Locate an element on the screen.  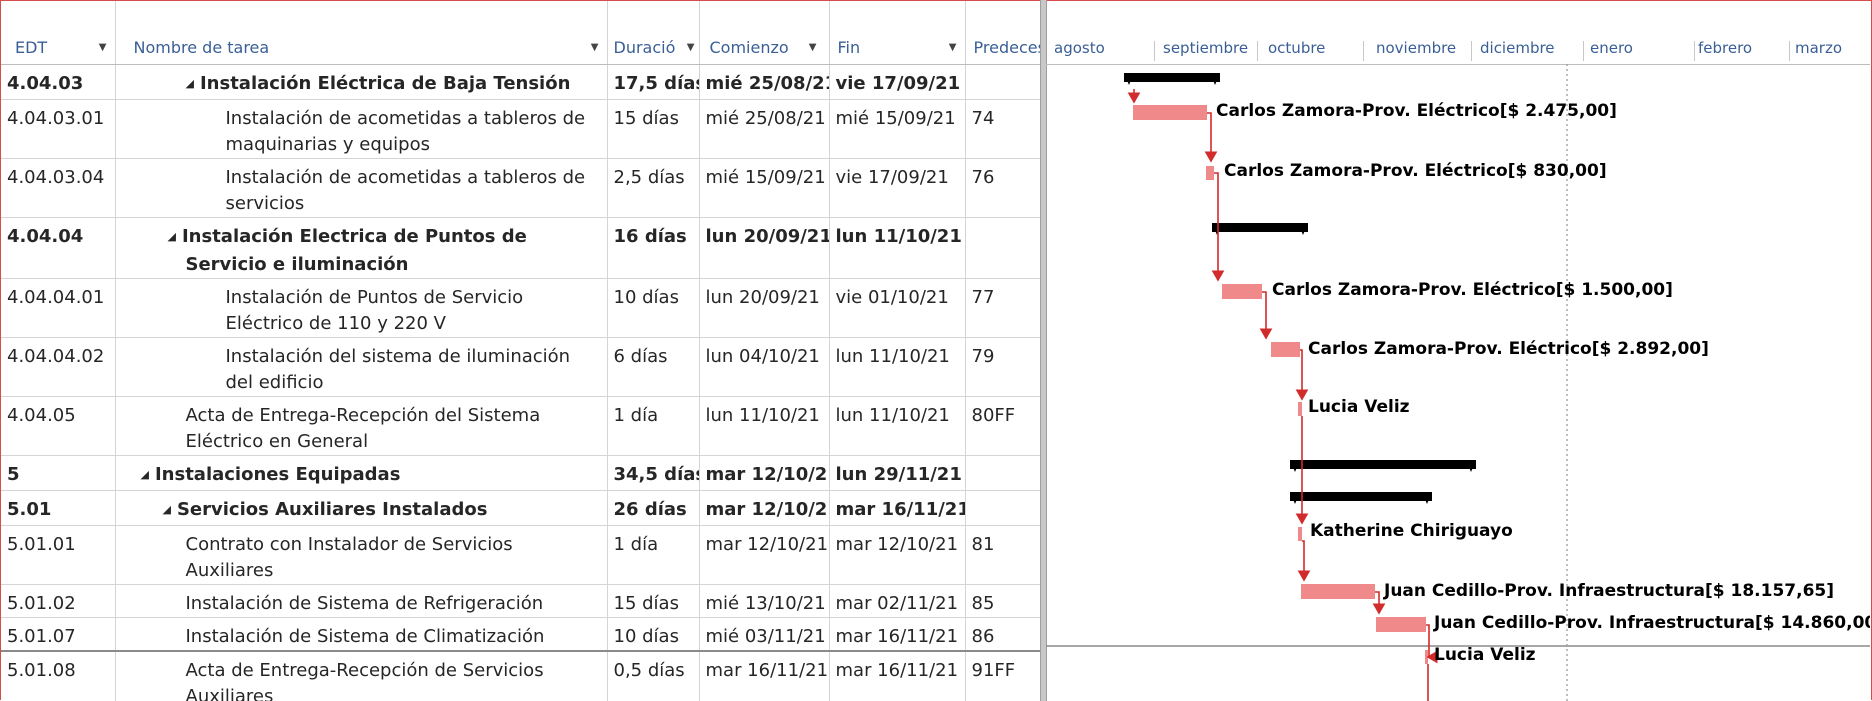
finish-cell: mié 15/09/21 is located at coordinates (897, 116).